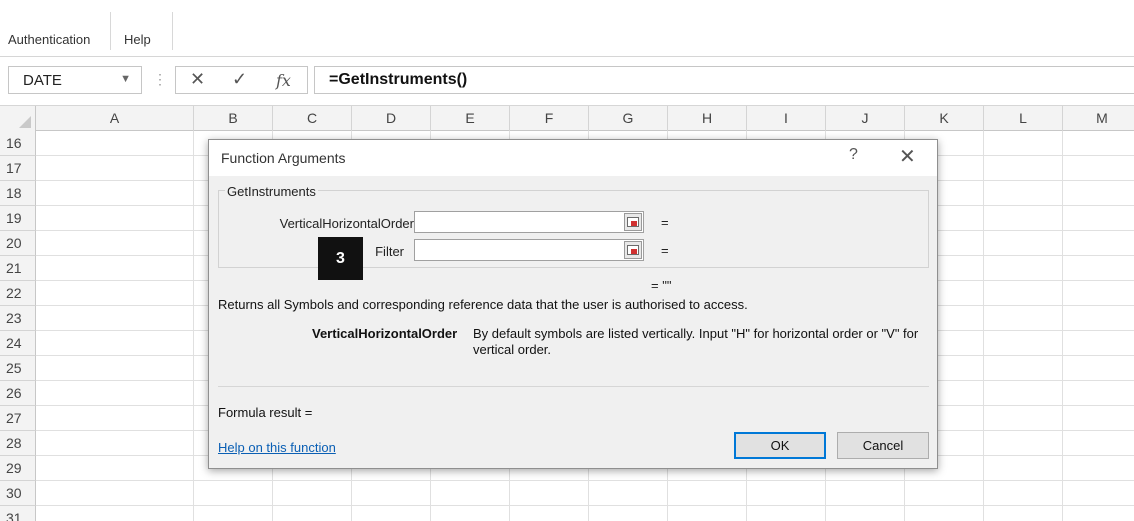 The image size is (1134, 521). What do you see at coordinates (865, 118) in the screenshot?
I see `column-header-j: J` at bounding box center [865, 118].